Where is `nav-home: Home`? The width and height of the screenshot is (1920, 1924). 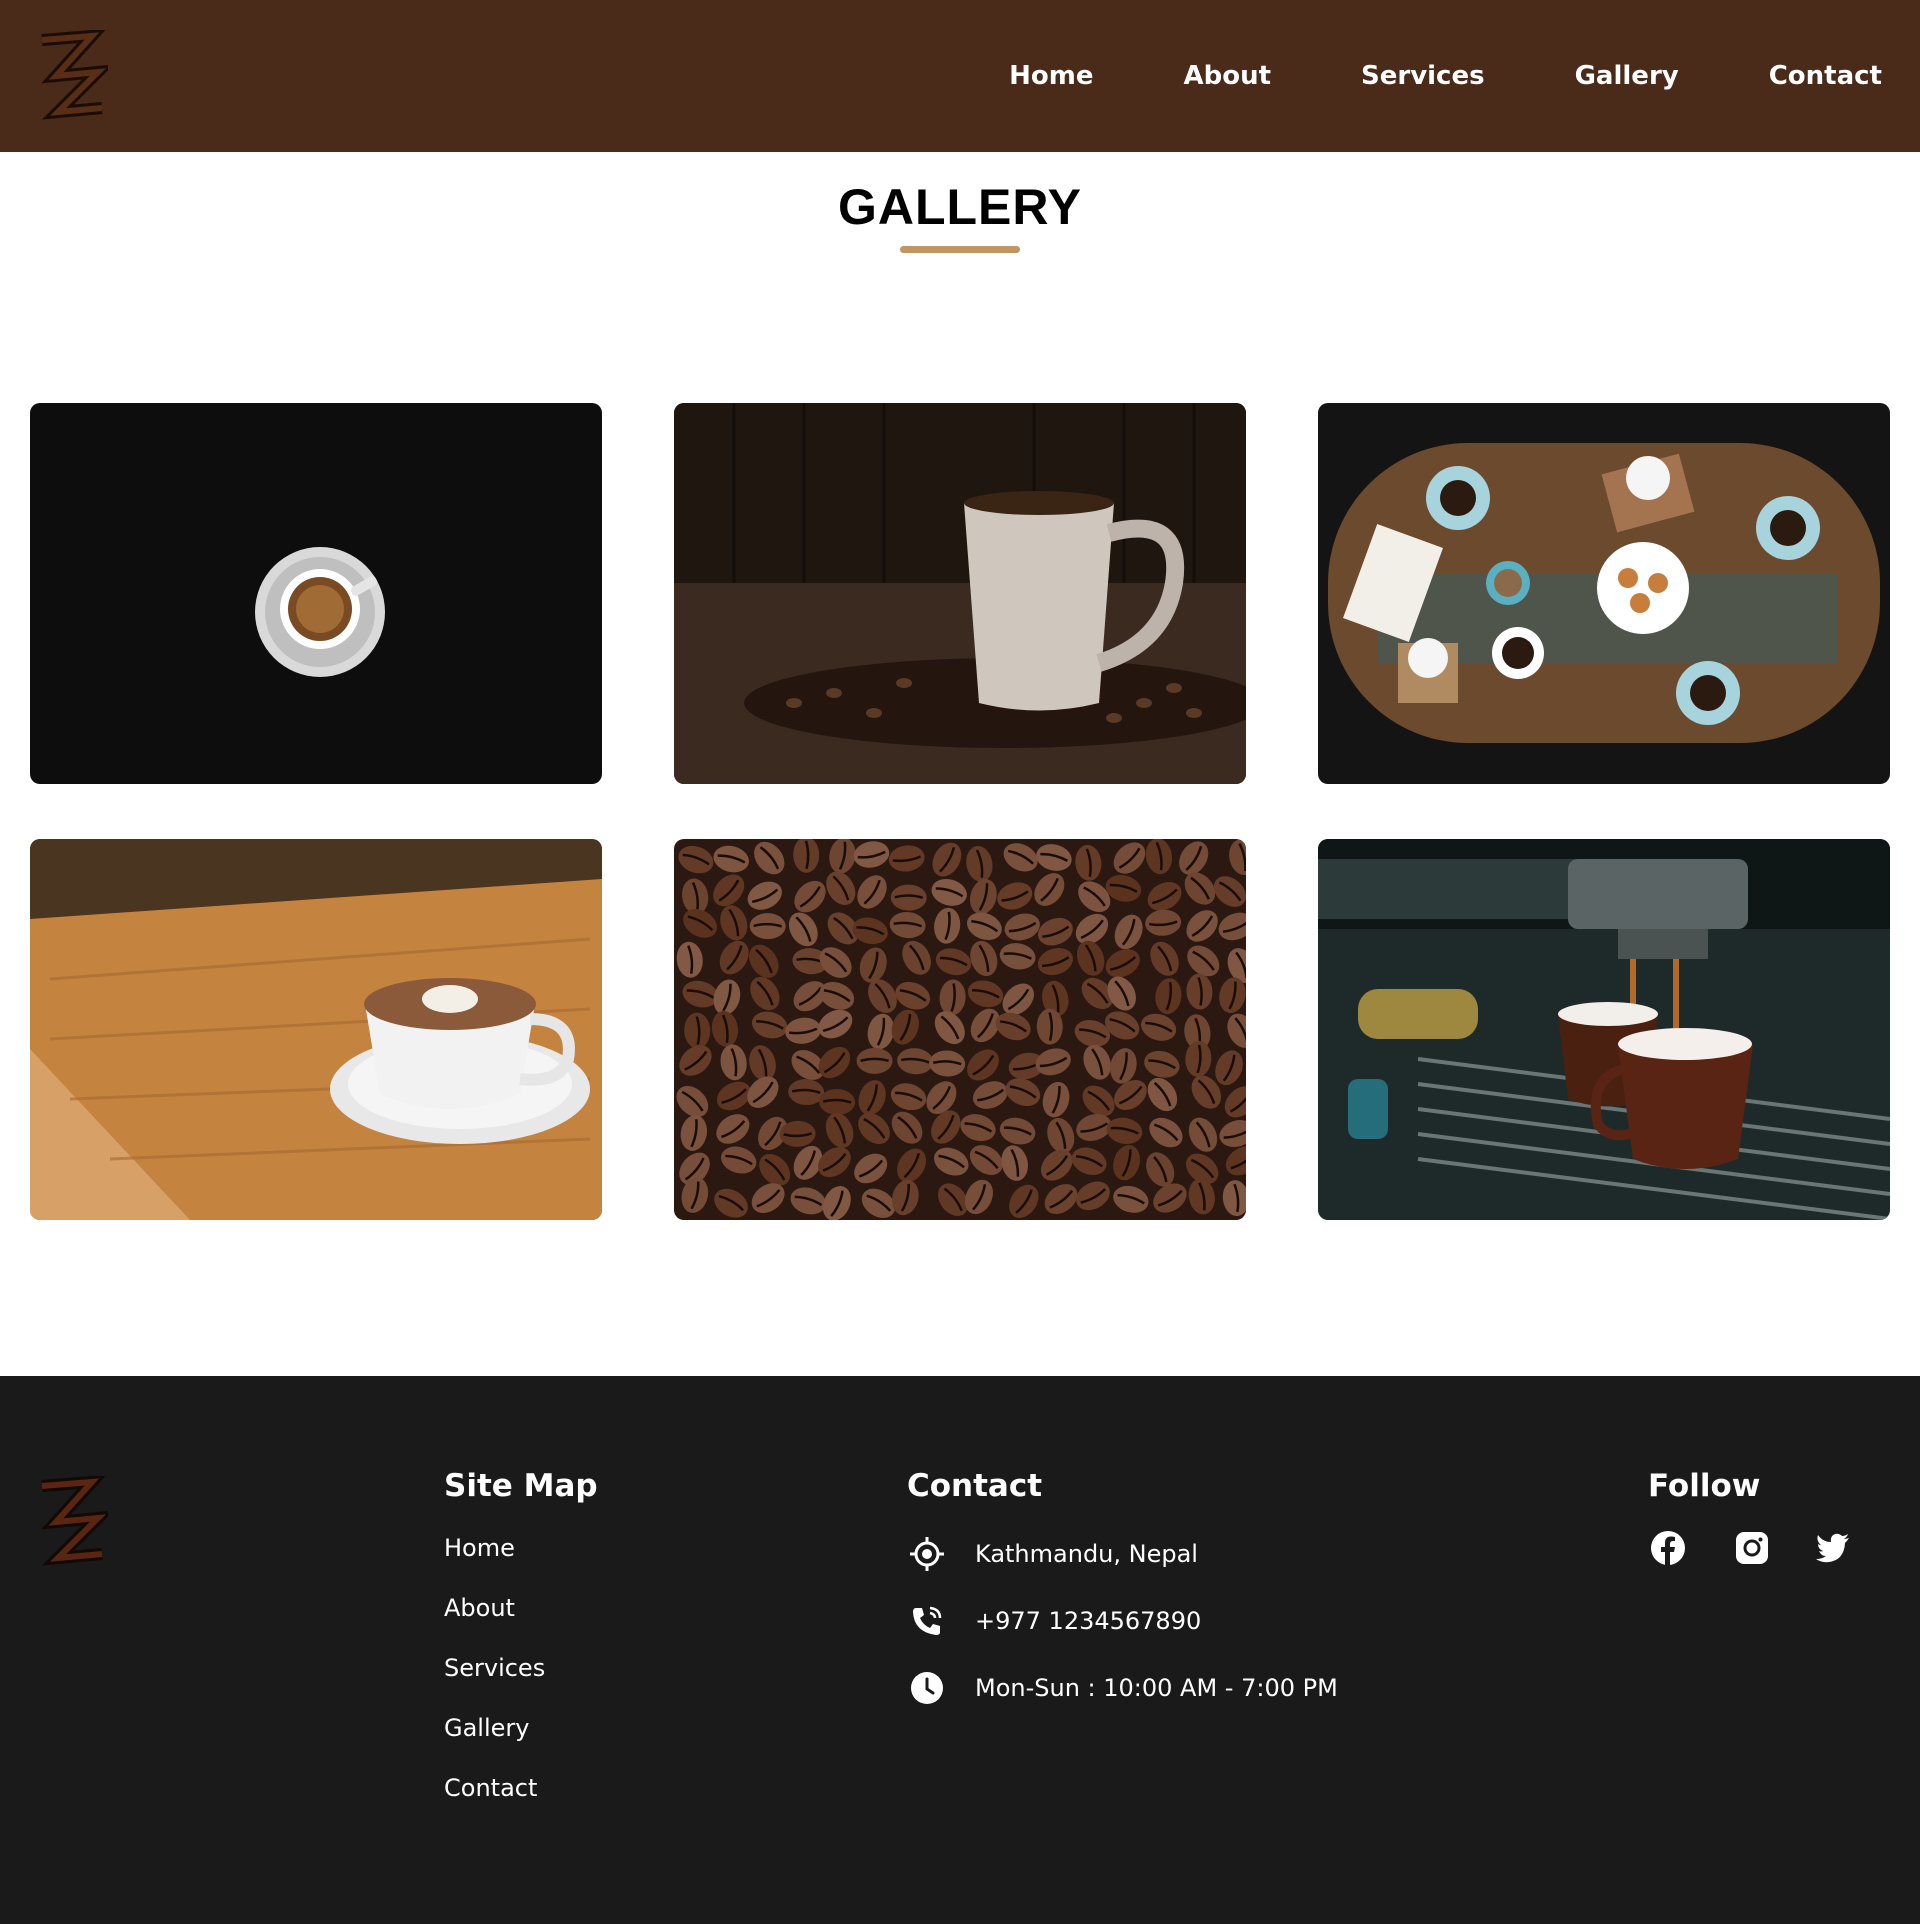 nav-home: Home is located at coordinates (1051, 76).